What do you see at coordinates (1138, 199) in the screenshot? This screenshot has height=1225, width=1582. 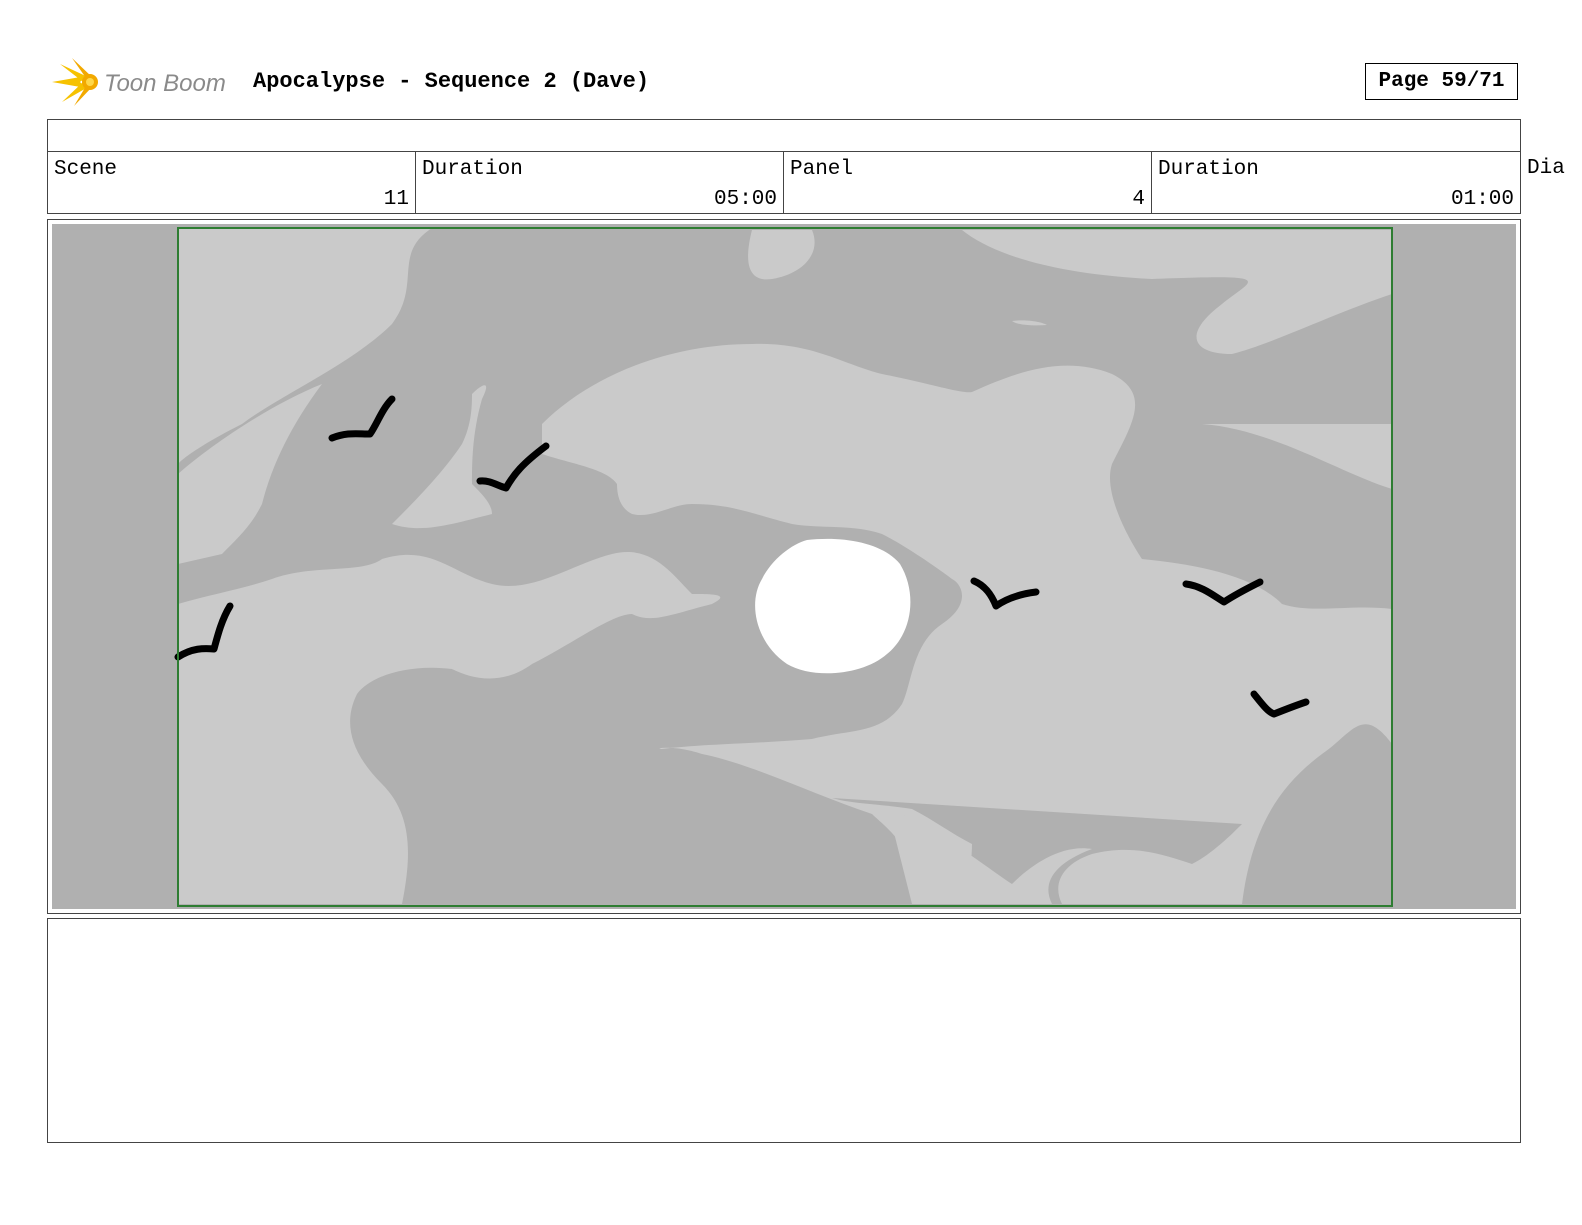 I see `panel-value: 4` at bounding box center [1138, 199].